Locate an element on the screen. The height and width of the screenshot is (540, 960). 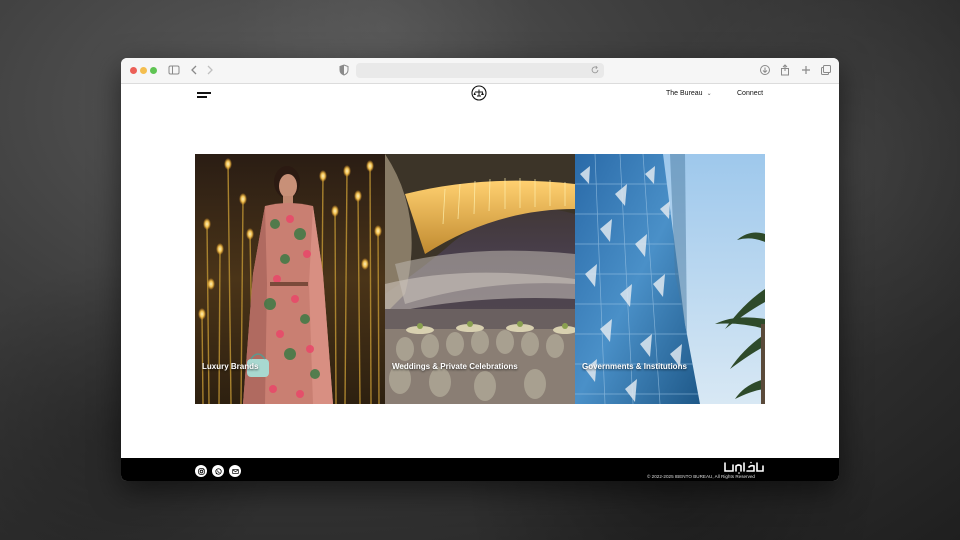
whatsapp-icon is located at coordinates (218, 471).